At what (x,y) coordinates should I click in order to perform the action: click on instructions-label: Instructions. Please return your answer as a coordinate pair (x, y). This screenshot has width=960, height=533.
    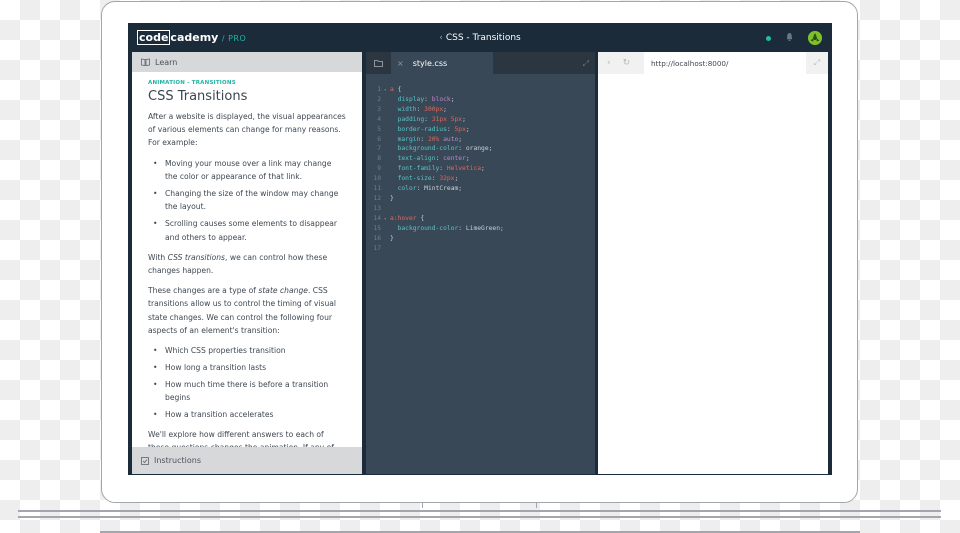
    Looking at the image, I should click on (177, 460).